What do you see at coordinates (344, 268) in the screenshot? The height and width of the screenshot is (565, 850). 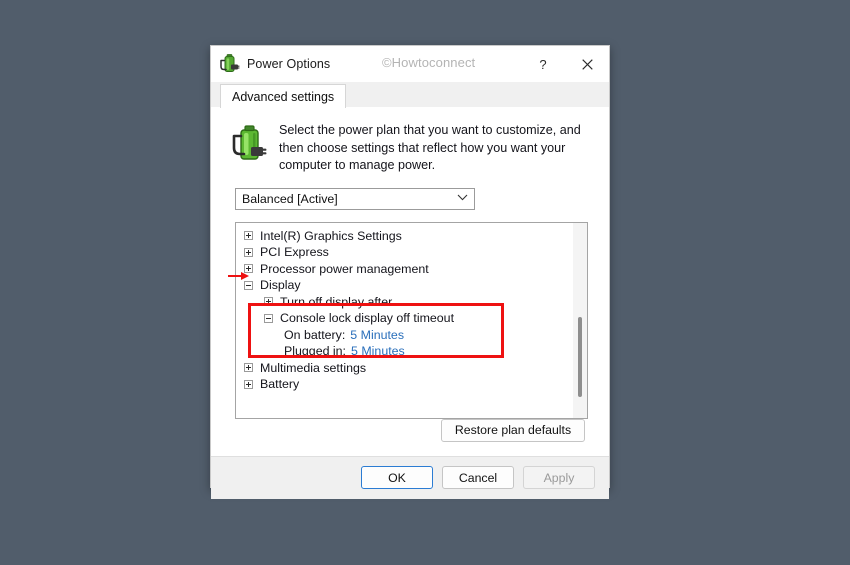 I see `tree-node-label: Processor power management` at bounding box center [344, 268].